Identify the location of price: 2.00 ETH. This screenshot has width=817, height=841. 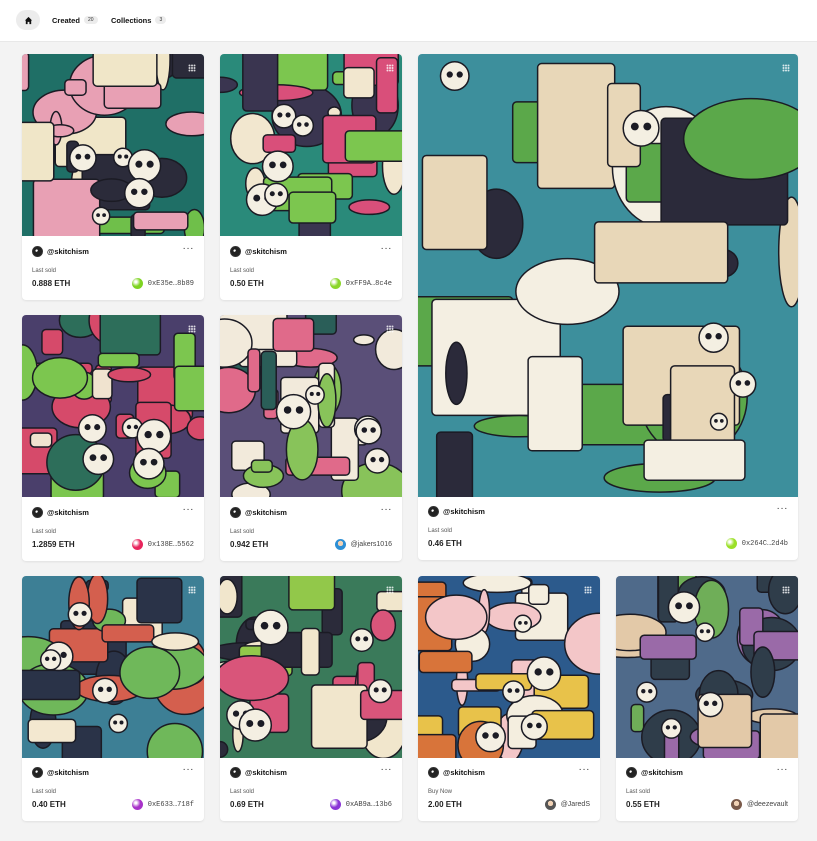
(445, 804).